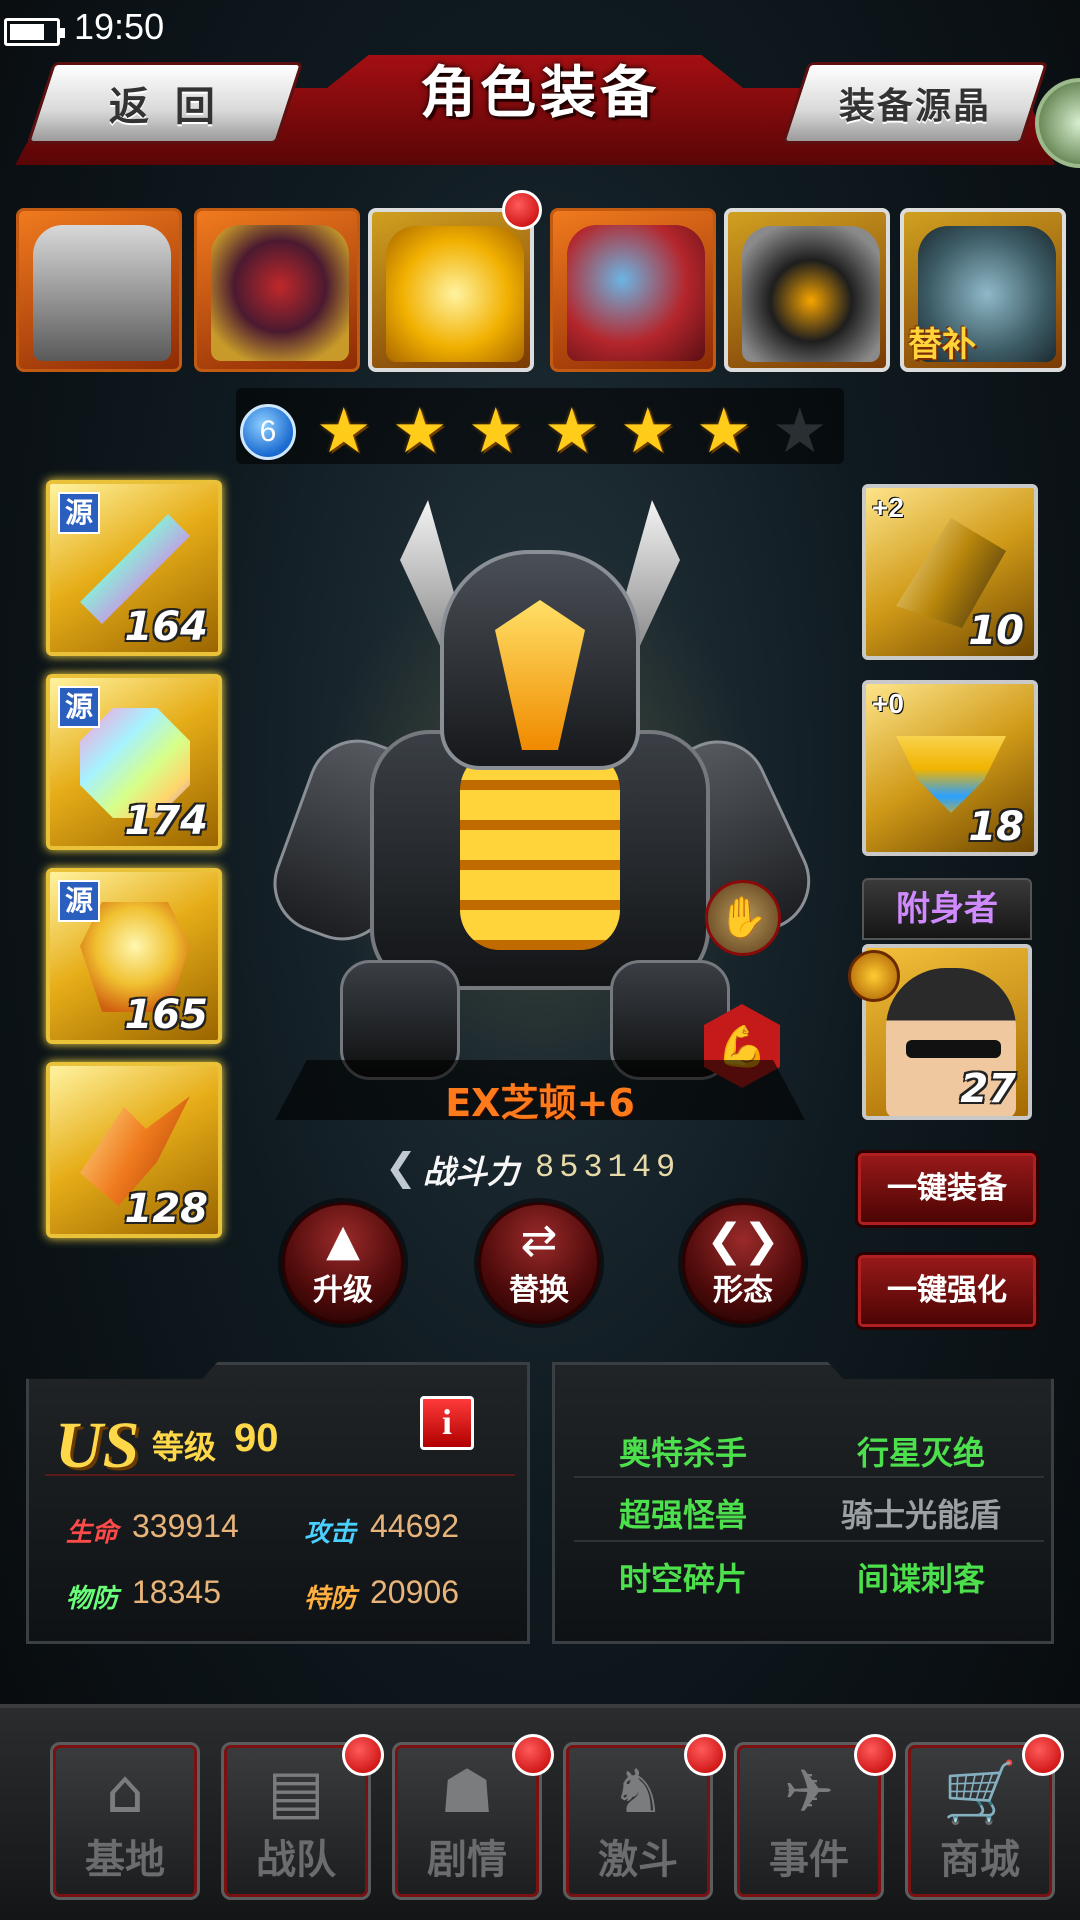 This screenshot has height=1920, width=1080. Describe the element at coordinates (743, 918) in the screenshot. I see `paw-skill-icon: ✋` at that location.